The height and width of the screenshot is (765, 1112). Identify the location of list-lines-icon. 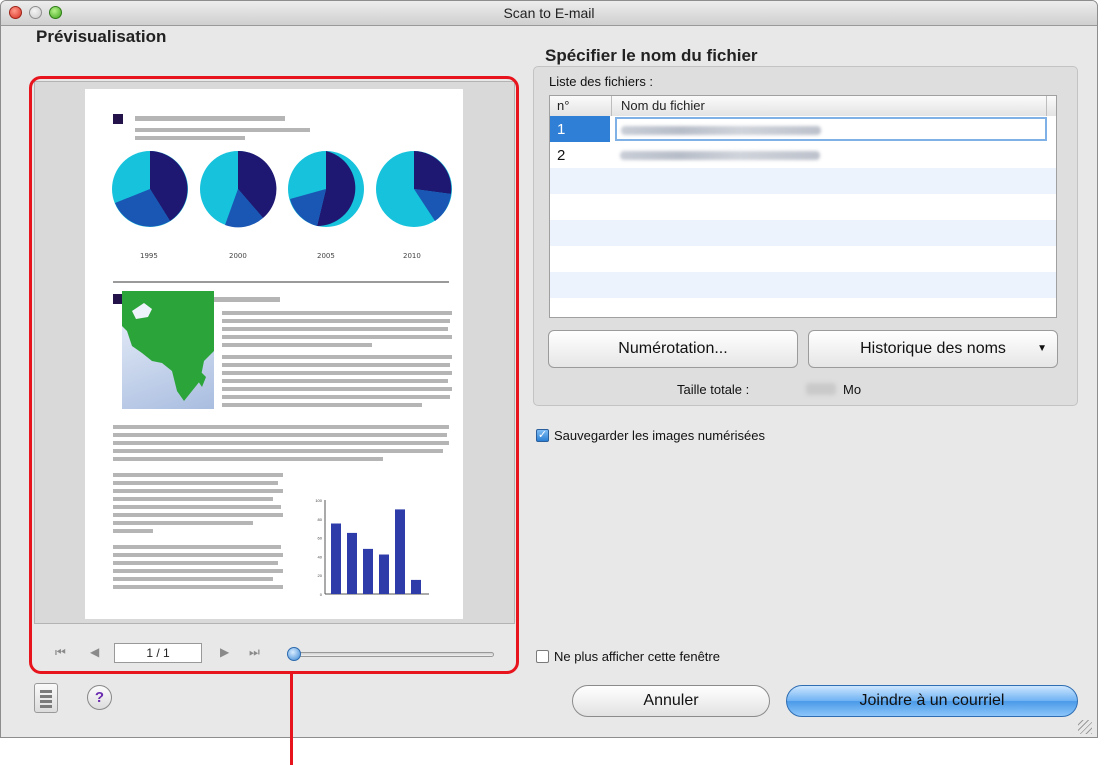
(46, 699).